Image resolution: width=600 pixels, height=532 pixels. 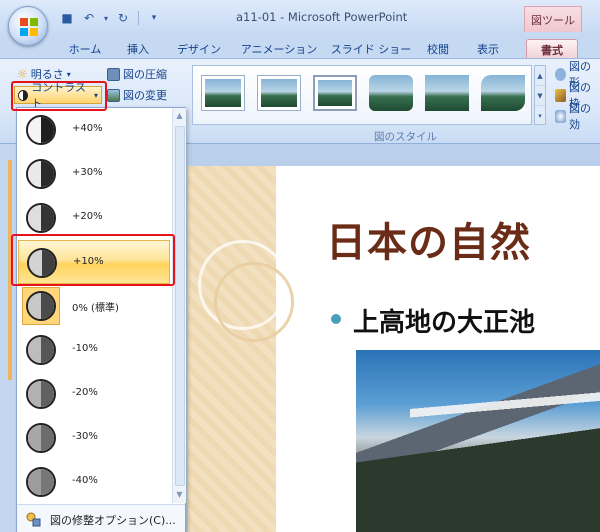 I want to click on contrast-option: +40%, so click(x=94, y=130).